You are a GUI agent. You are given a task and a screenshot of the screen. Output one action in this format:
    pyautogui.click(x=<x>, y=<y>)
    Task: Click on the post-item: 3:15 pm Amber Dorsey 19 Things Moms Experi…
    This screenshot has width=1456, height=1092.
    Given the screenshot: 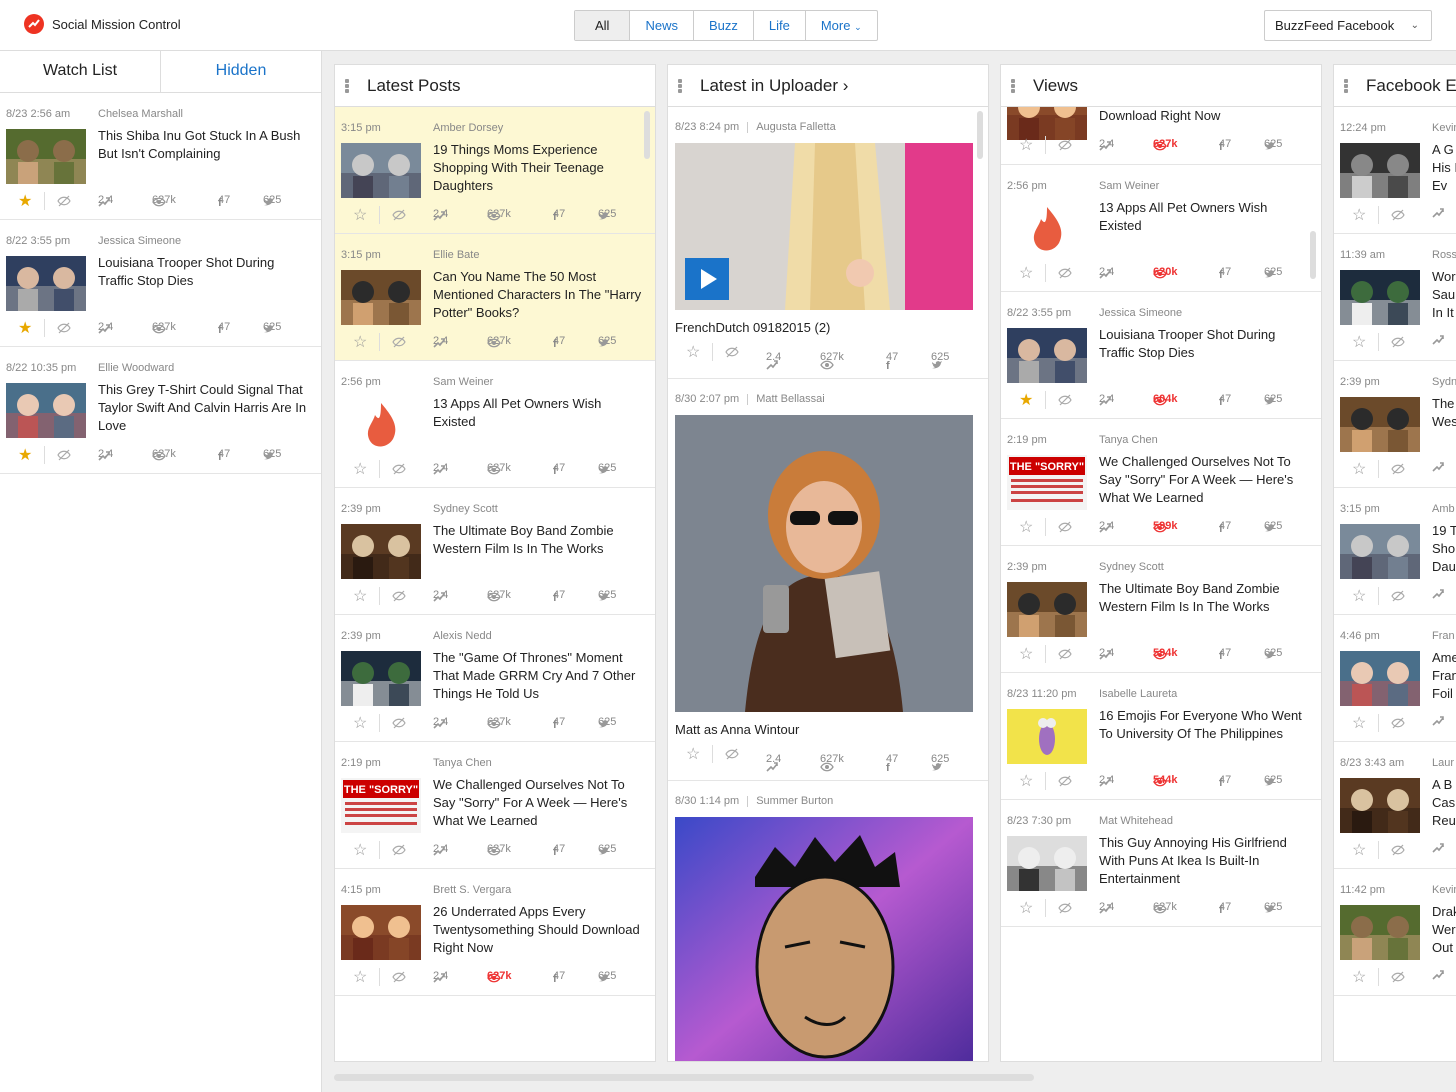 What is the action you would take?
    pyautogui.click(x=495, y=170)
    